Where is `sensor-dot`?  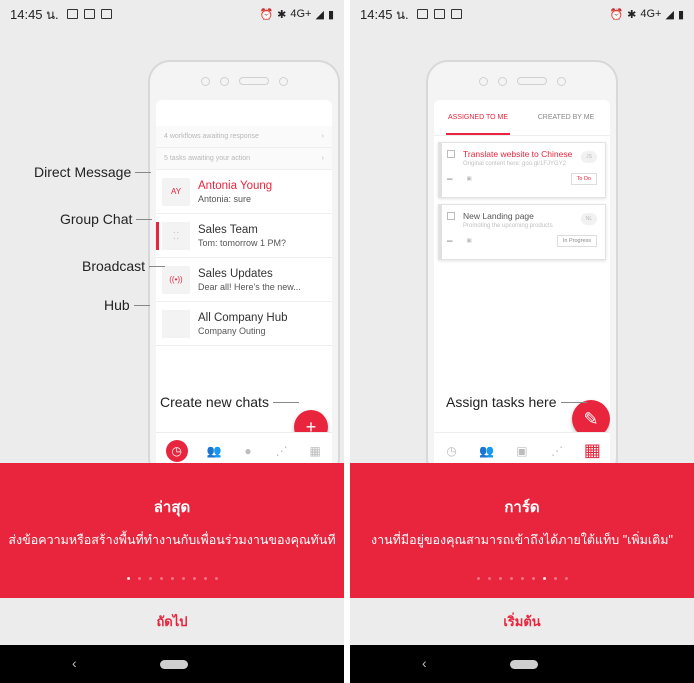
sensor-dot is located at coordinates (224, 81).